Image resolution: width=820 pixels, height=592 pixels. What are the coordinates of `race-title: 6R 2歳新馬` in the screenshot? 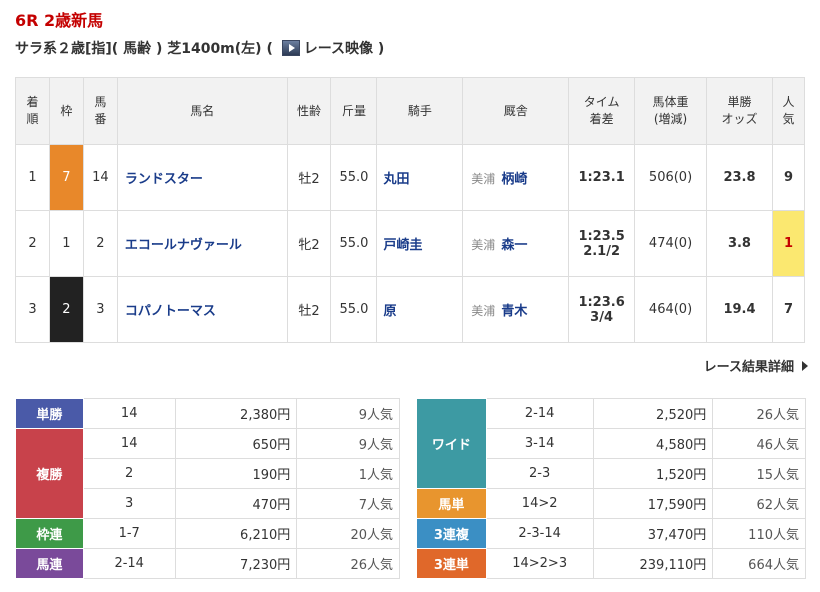 It's located at (59, 20).